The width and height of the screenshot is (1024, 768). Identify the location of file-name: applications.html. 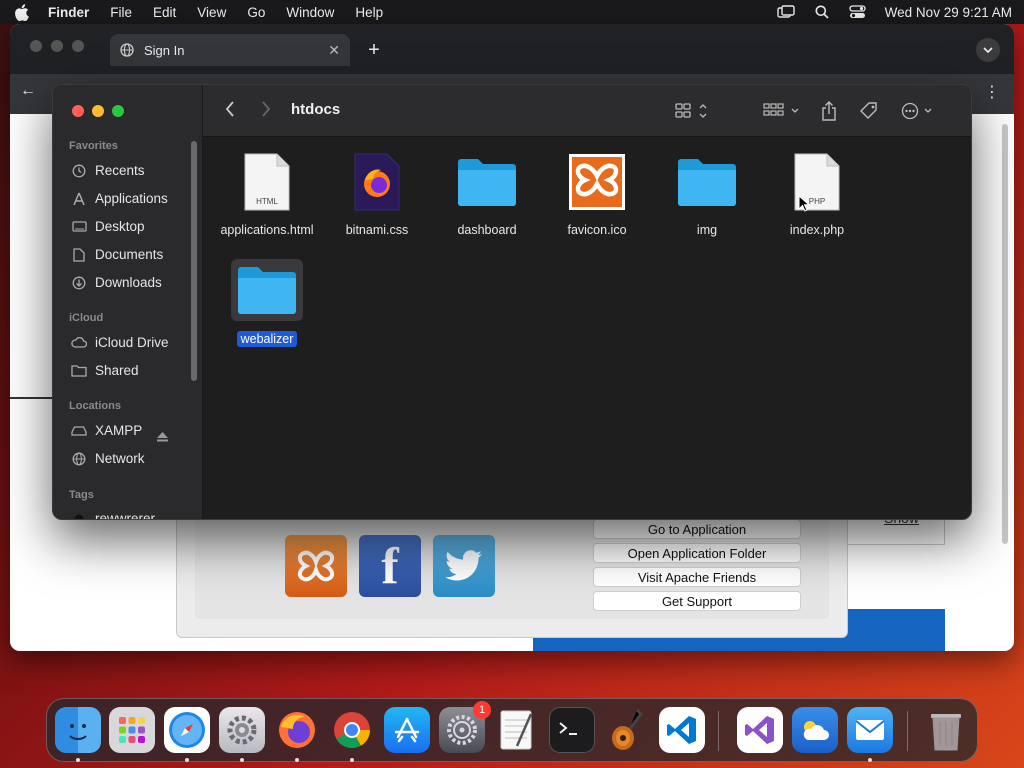
(267, 230).